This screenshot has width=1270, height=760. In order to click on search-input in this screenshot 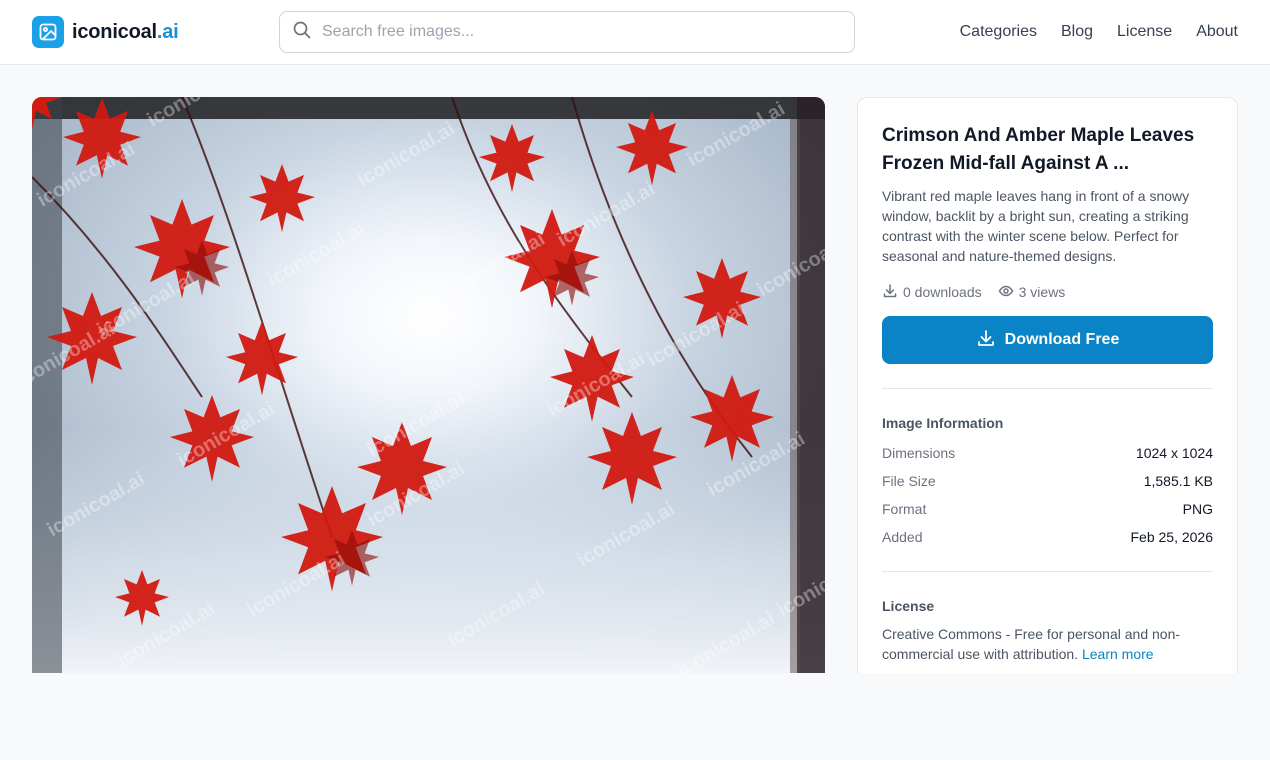, I will do `click(572, 32)`.